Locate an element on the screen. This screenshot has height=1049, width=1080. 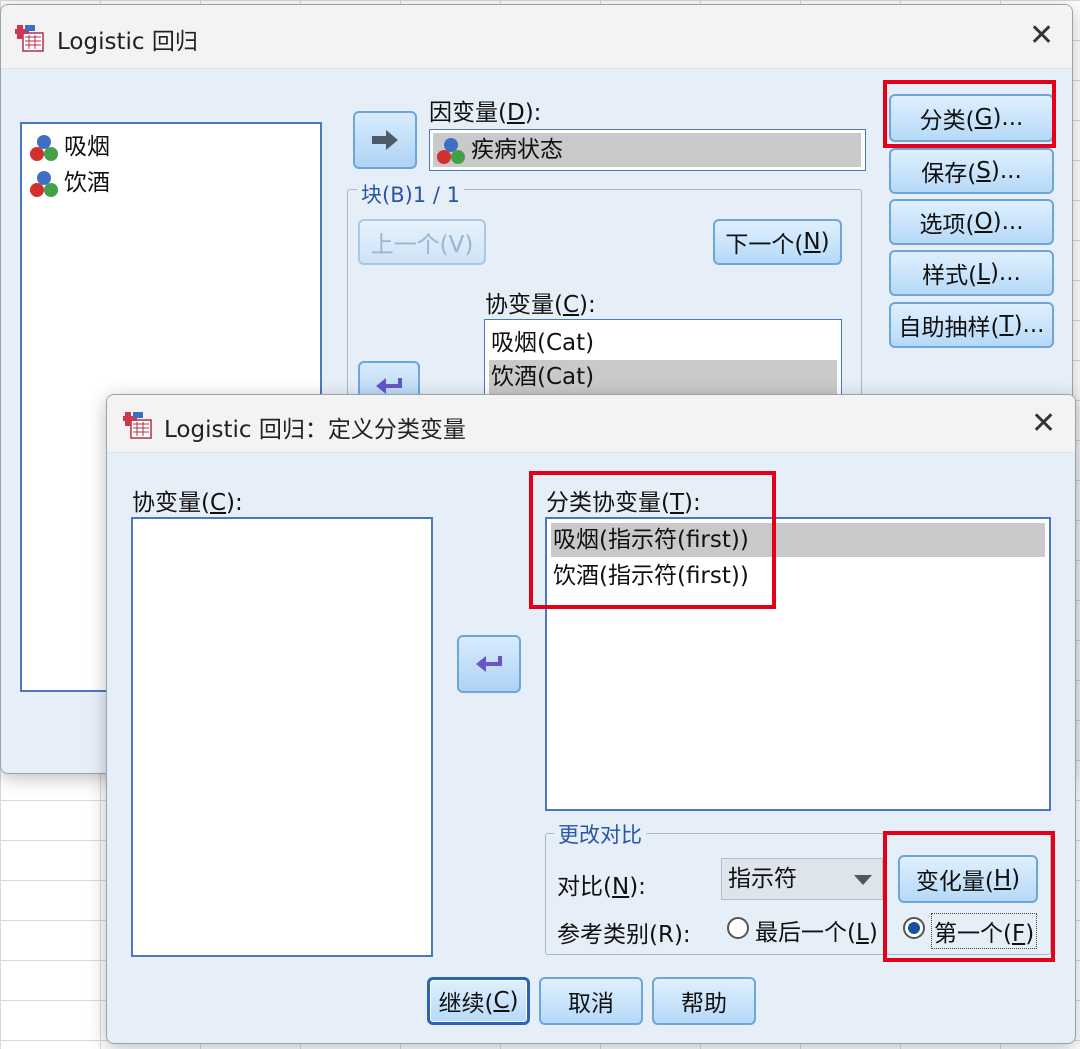
reference-last-radio is located at coordinates (738, 928).